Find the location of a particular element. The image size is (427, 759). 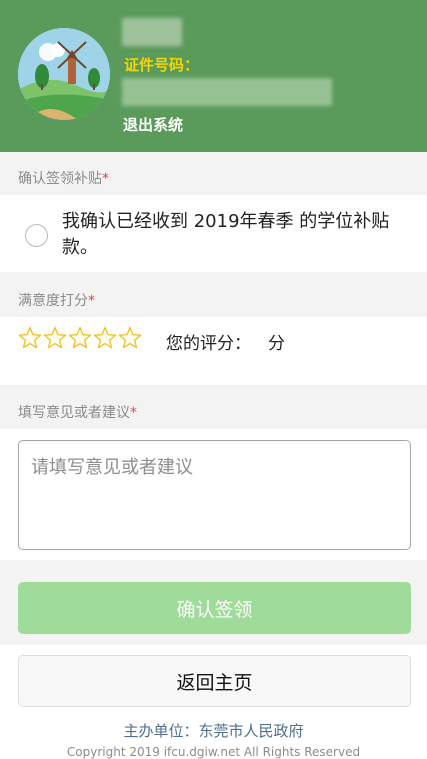

rating-section-title: 满意度打分 is located at coordinates (53, 301).